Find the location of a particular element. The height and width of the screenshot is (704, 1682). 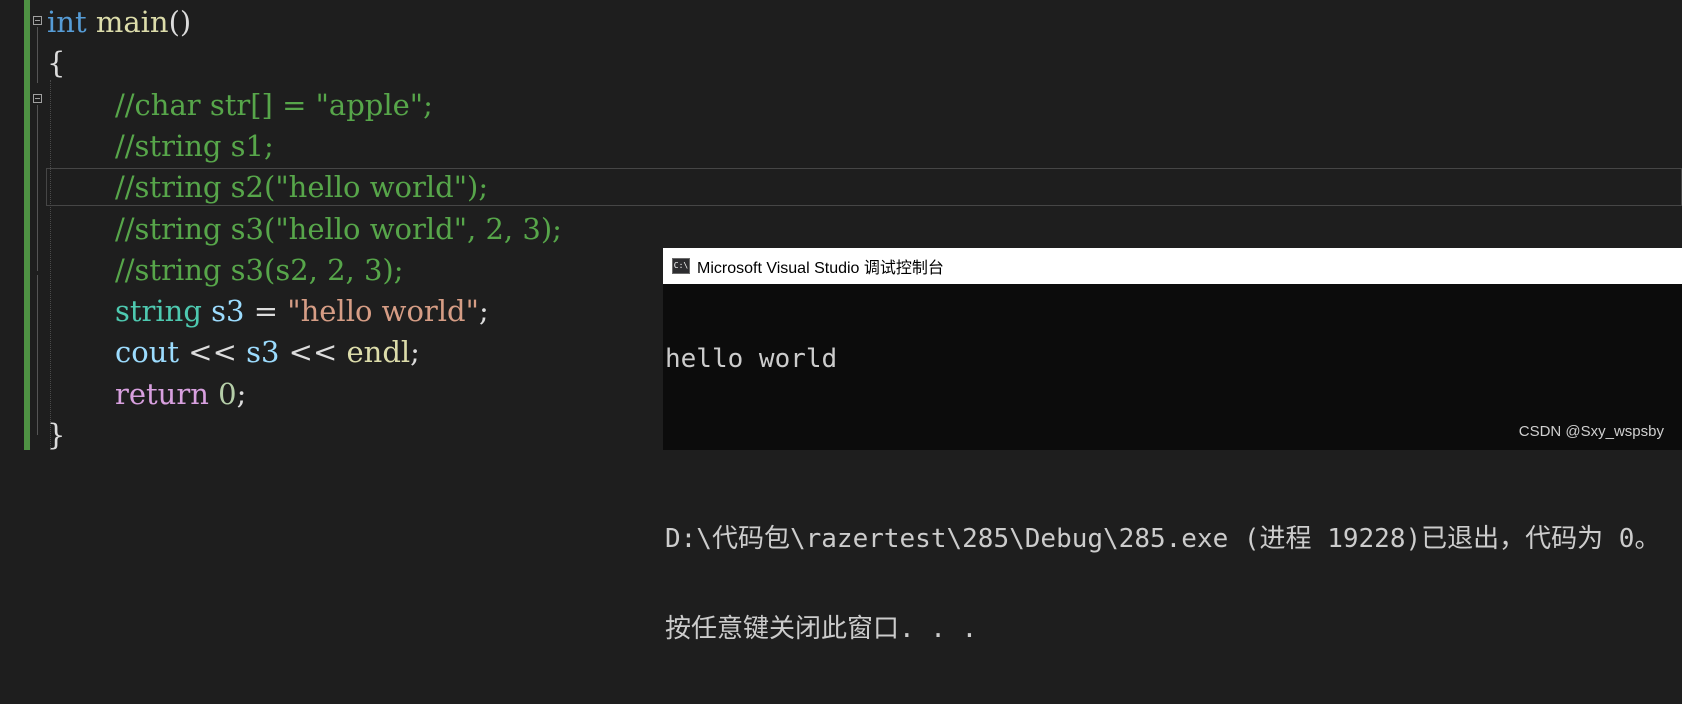

collapse-comment-block-icon is located at coordinates (37, 98).